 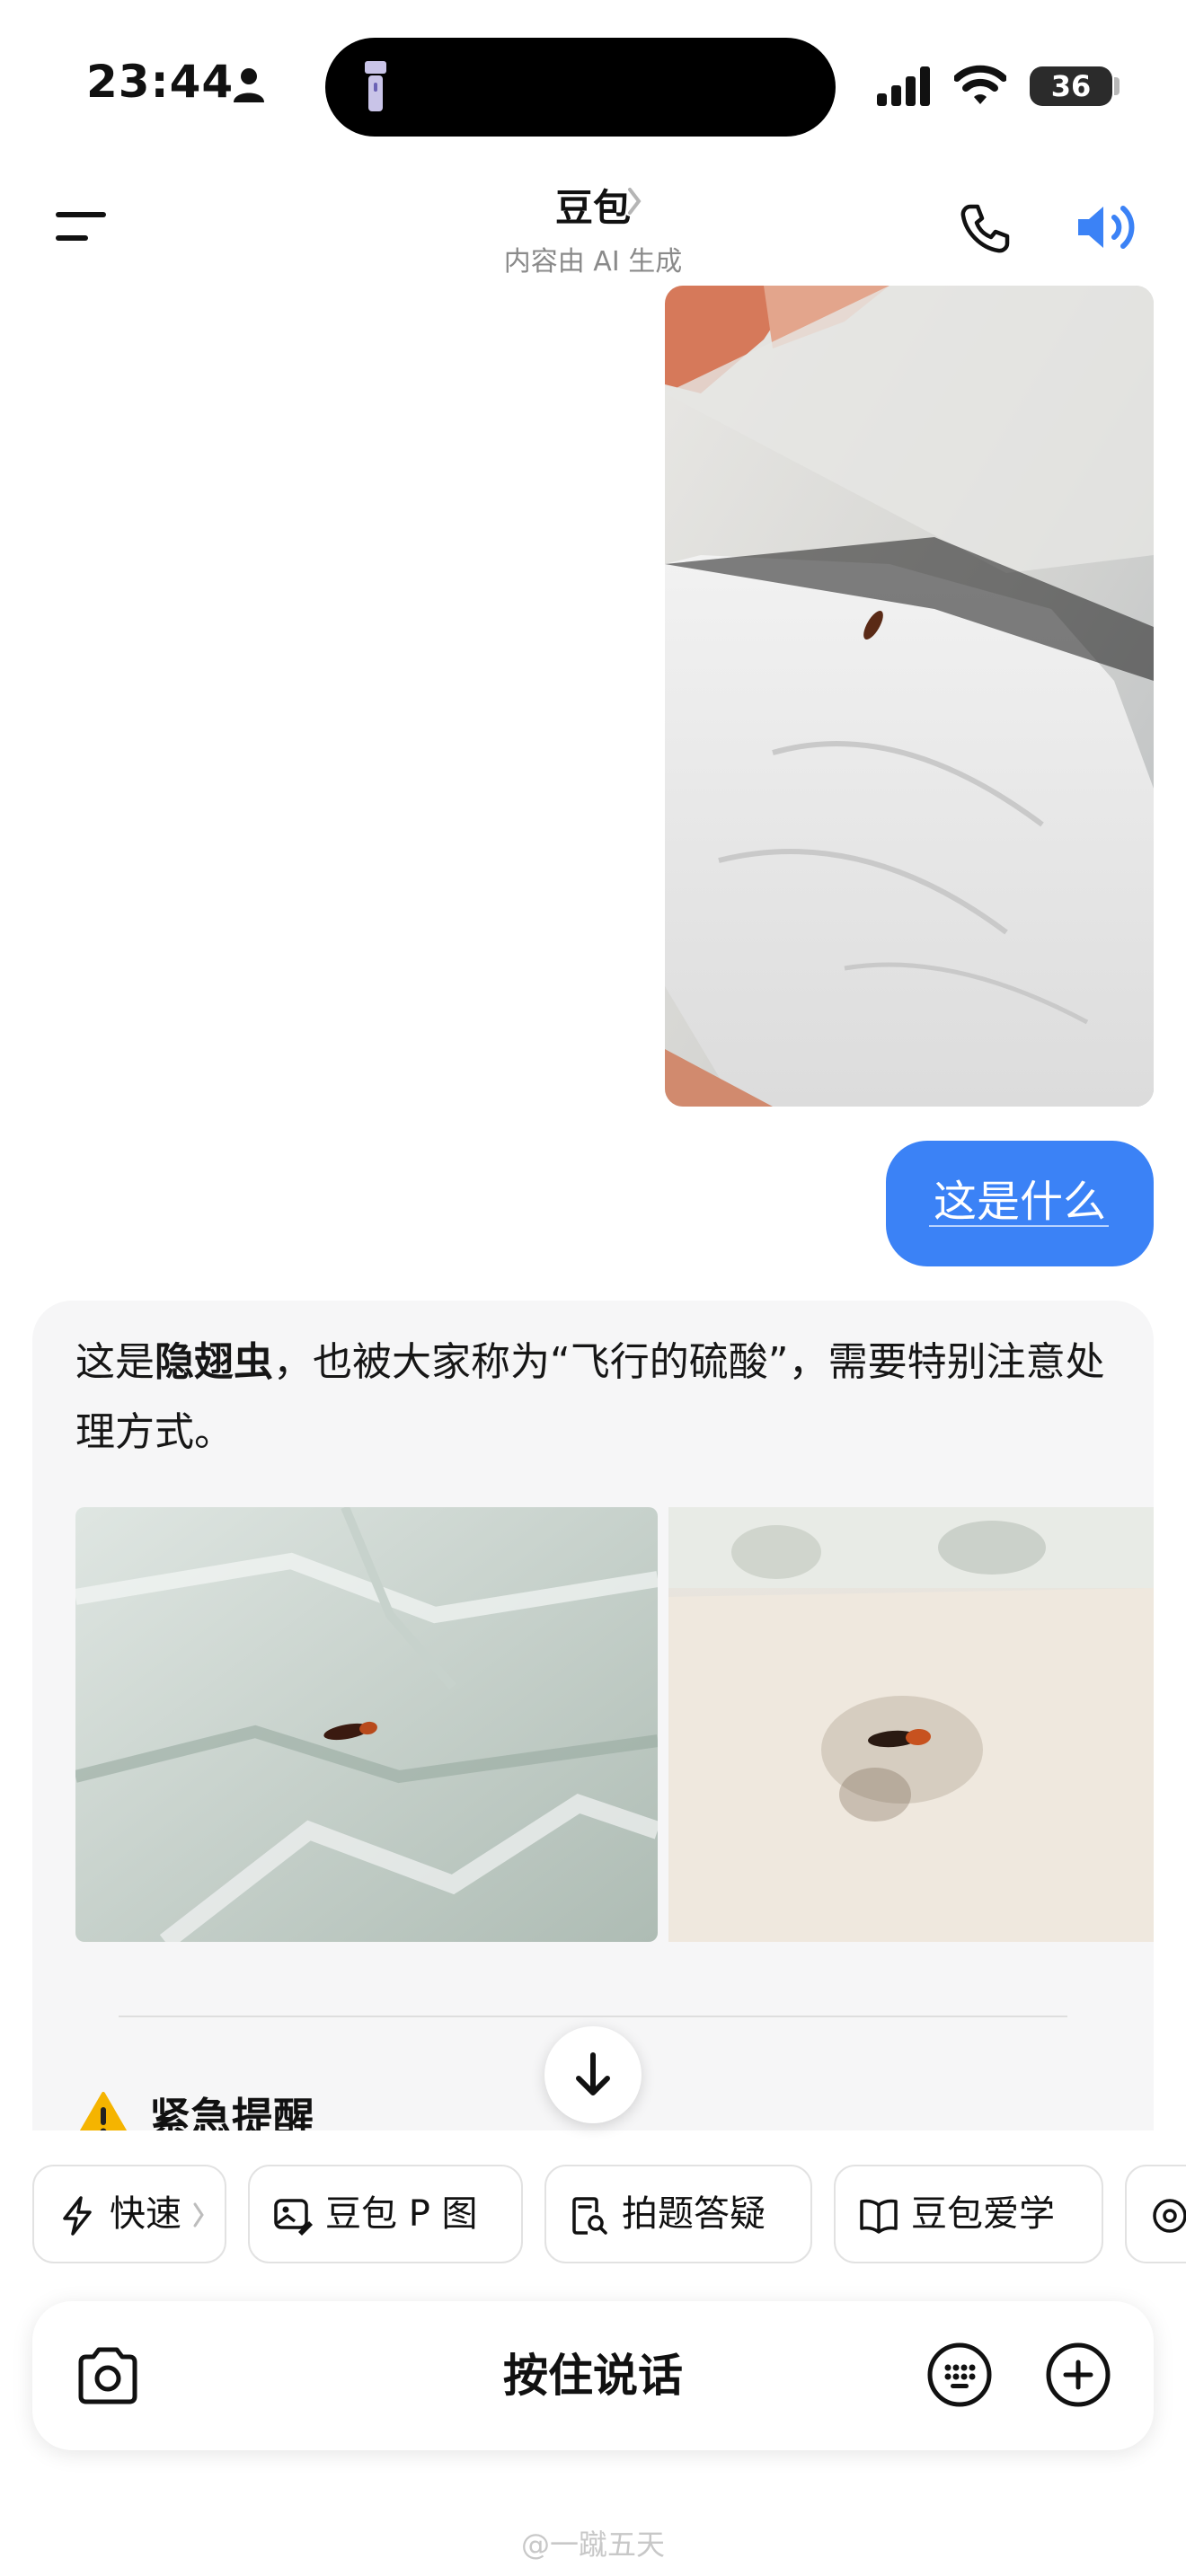 What do you see at coordinates (592, 2544) in the screenshot?
I see `watermark: @一蹴五天` at bounding box center [592, 2544].